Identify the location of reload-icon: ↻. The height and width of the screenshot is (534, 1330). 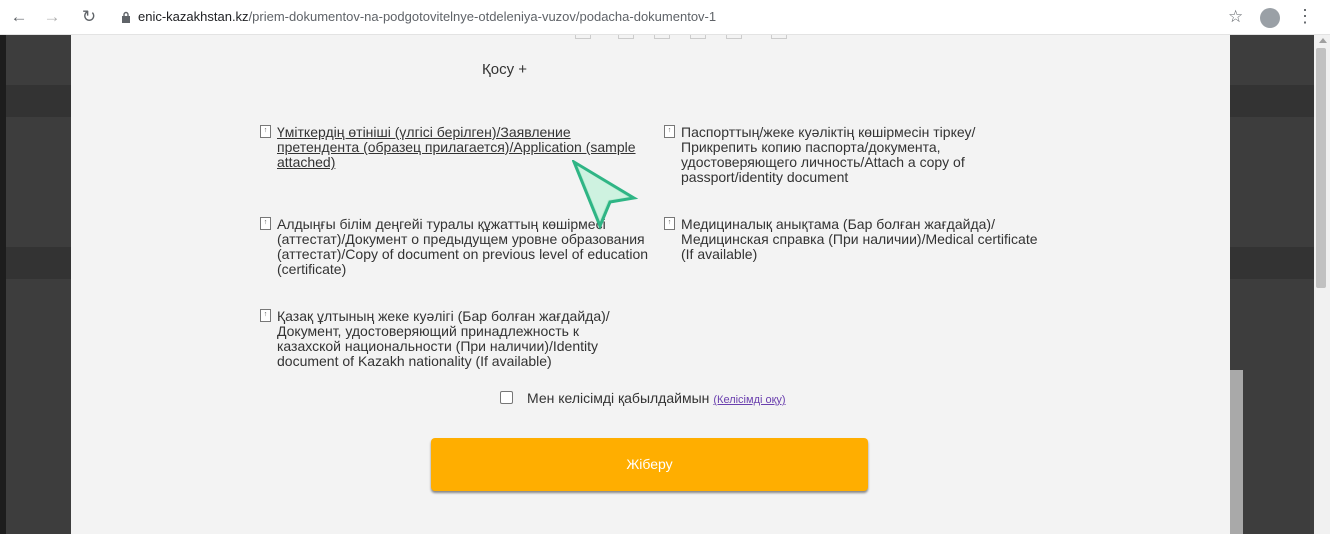
(89, 17).